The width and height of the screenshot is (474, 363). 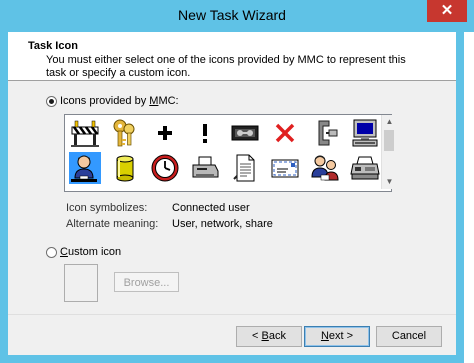 I want to click on exclamation-icon, so click(x=205, y=133).